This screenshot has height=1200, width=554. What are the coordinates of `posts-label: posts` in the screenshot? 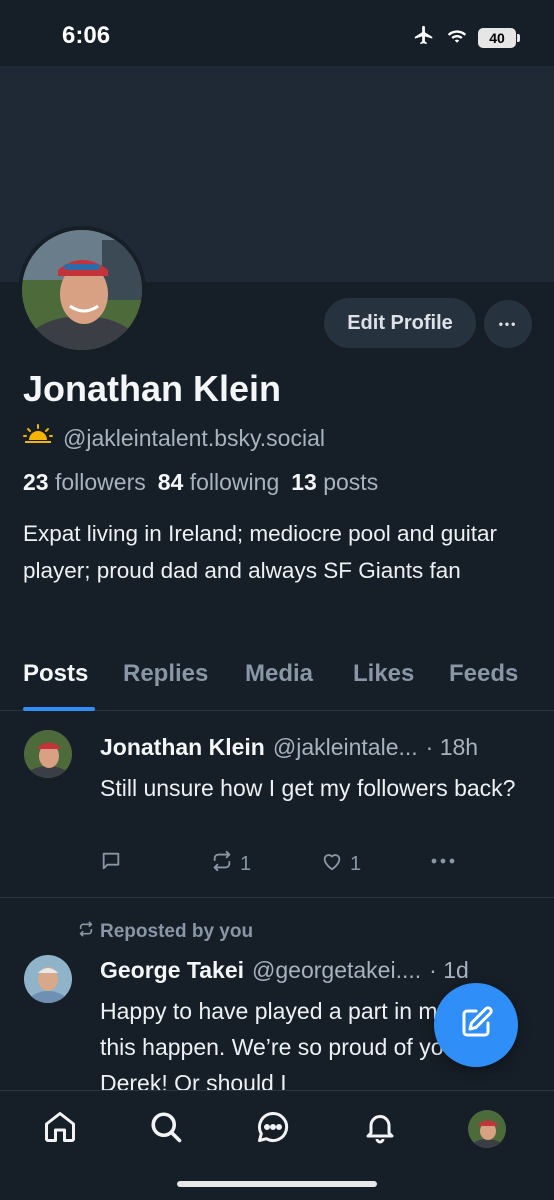 It's located at (351, 482).